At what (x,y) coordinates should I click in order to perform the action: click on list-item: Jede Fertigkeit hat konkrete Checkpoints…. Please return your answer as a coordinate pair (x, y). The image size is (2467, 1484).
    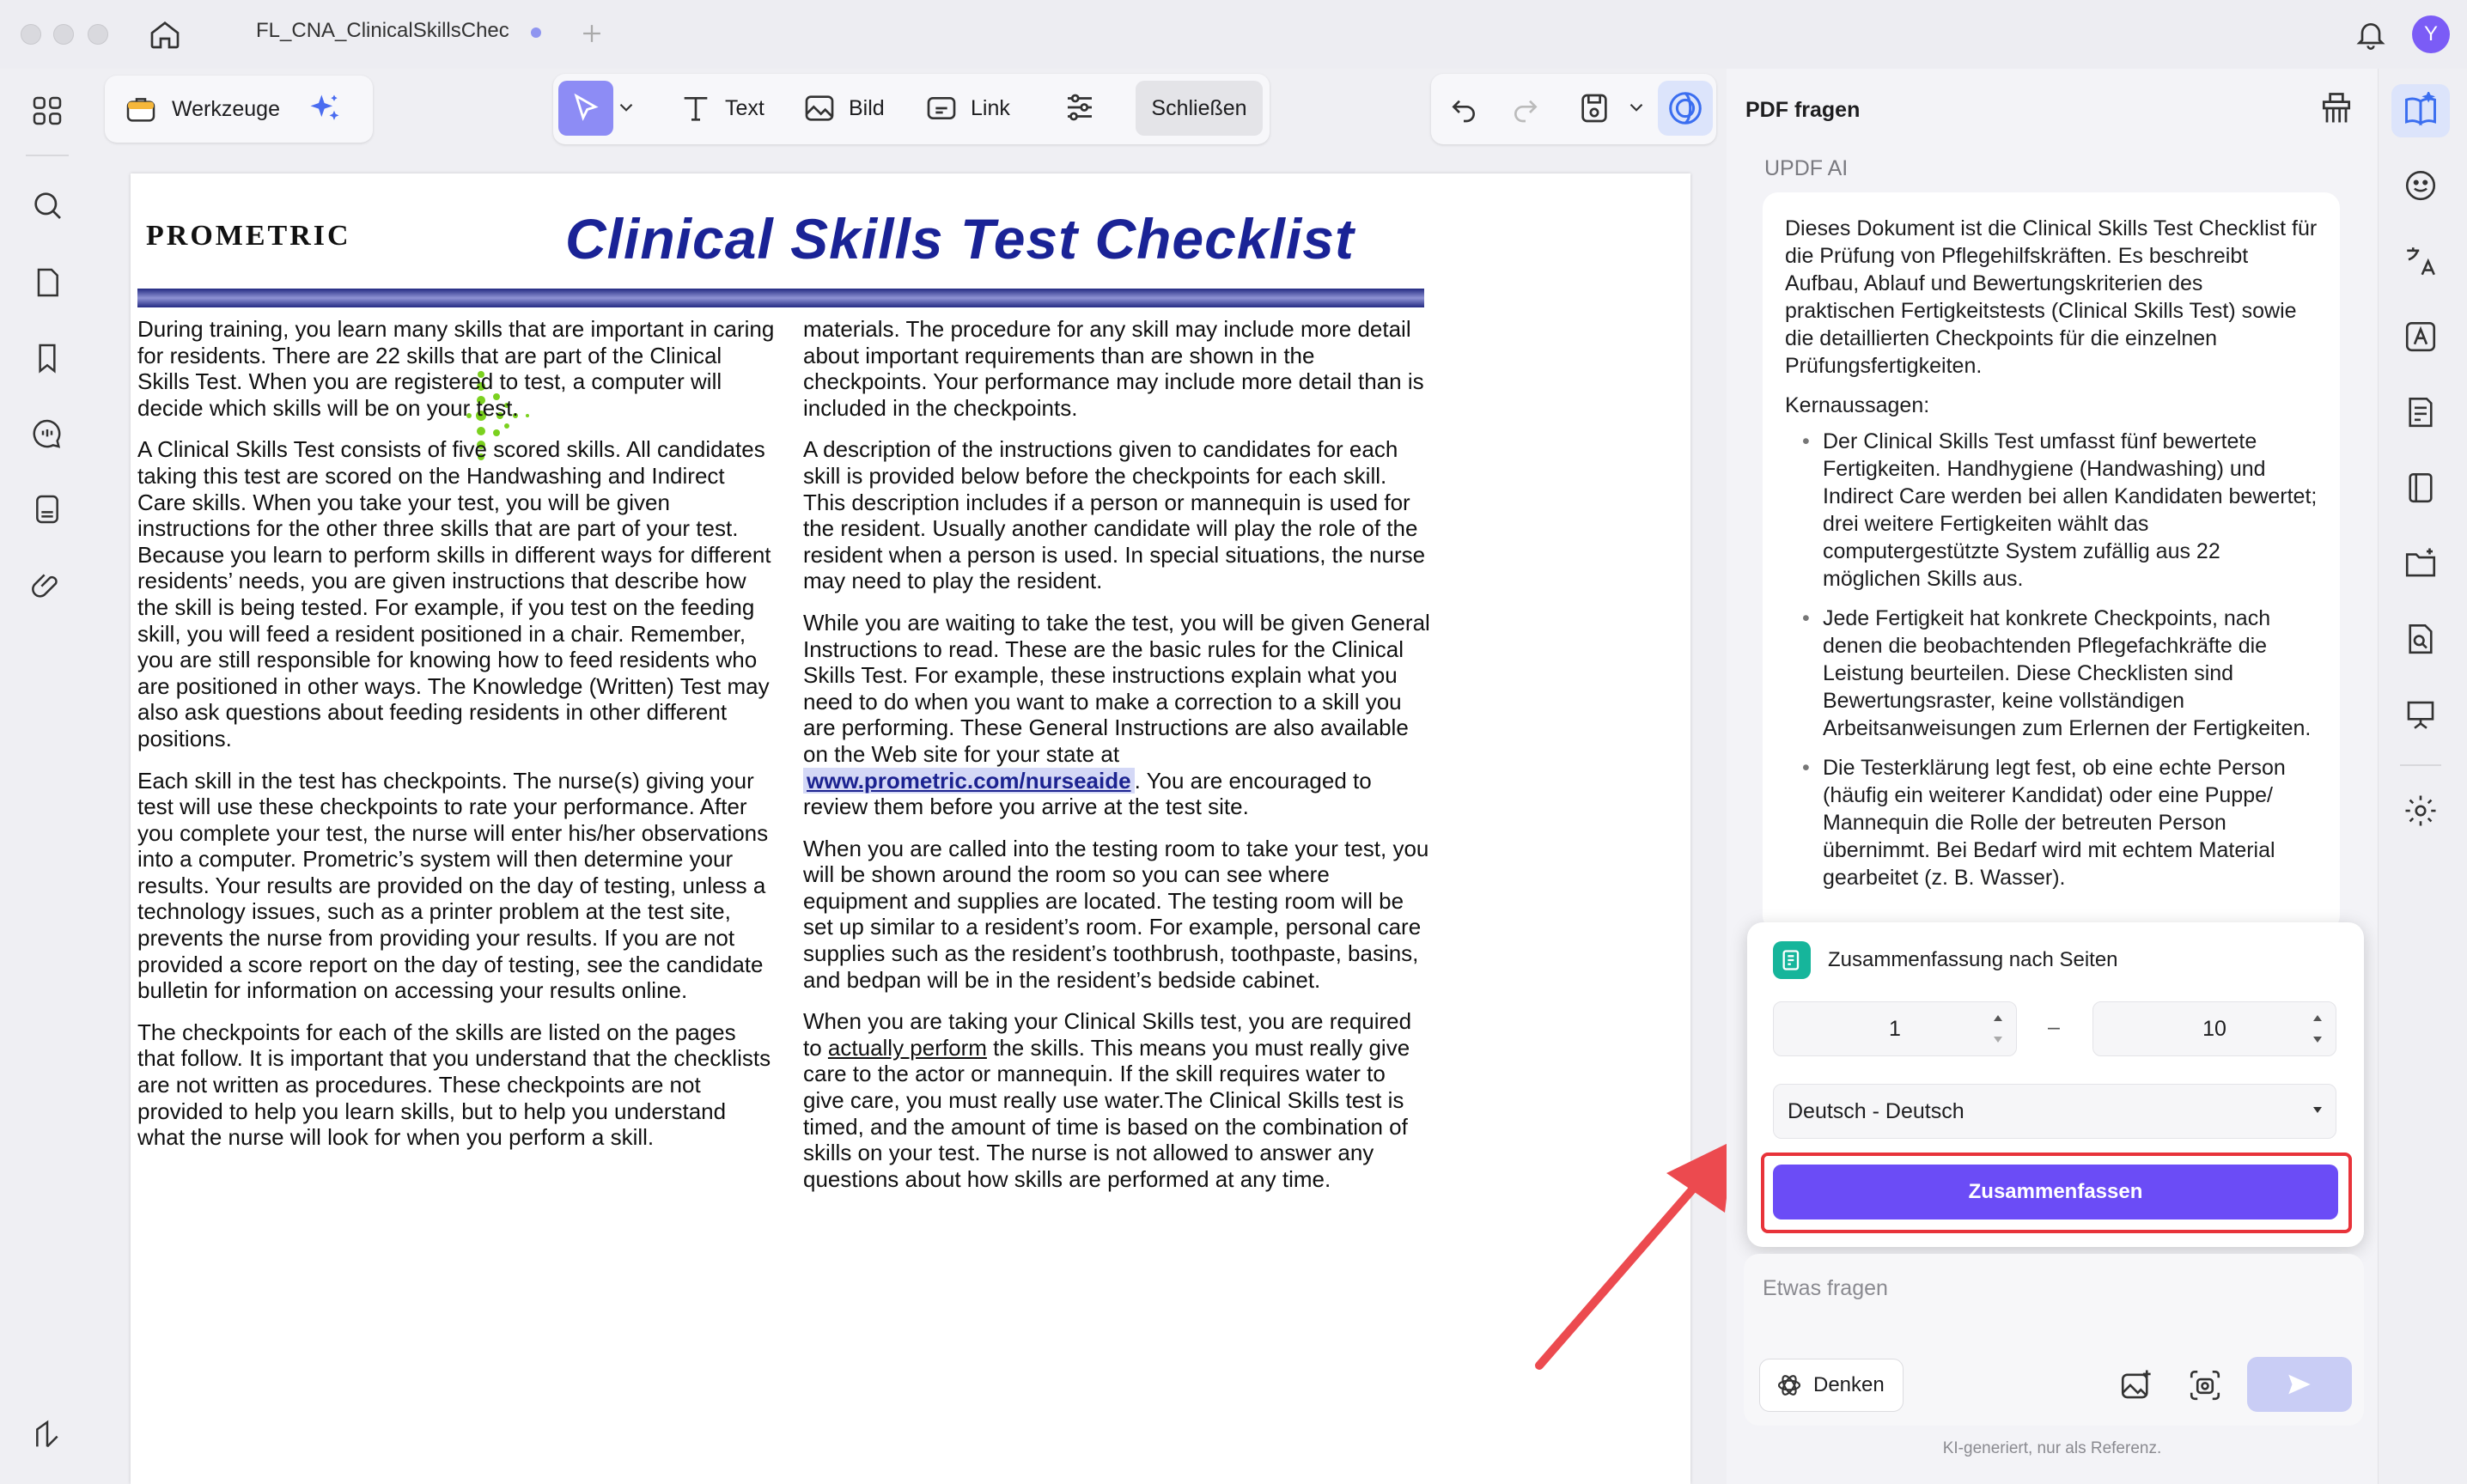
    Looking at the image, I should click on (2052, 674).